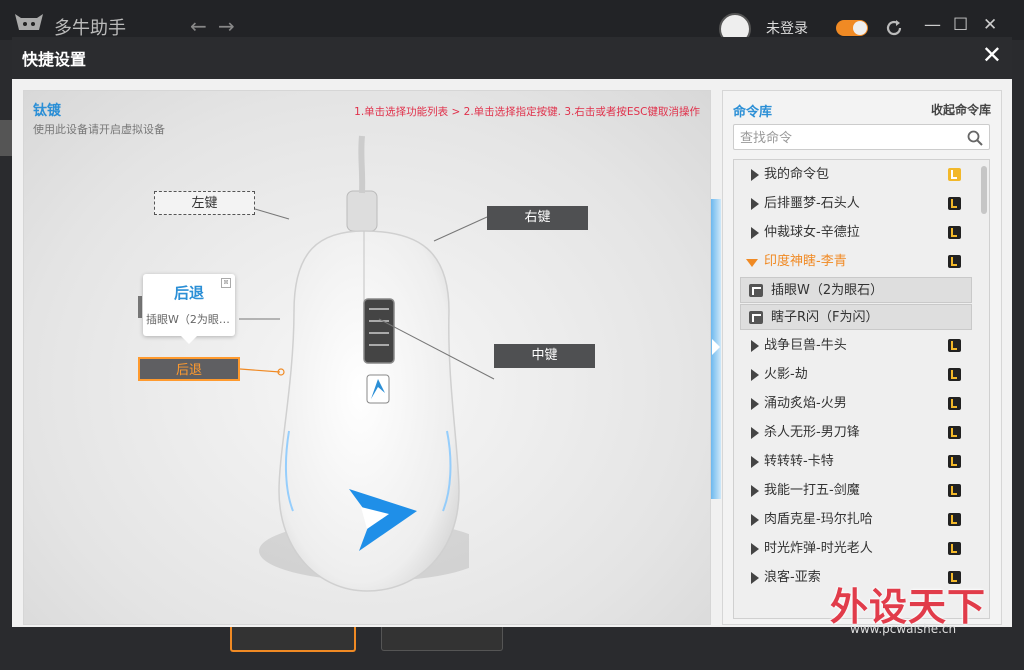 Image resolution: width=1024 pixels, height=670 pixels. What do you see at coordinates (861, 203) in the screenshot?
I see `command-group-item: 后排噩梦-石头人` at bounding box center [861, 203].